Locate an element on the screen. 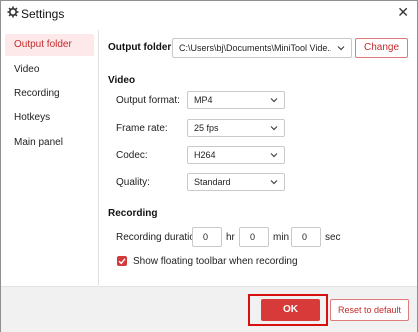 Image resolution: width=418 pixels, height=332 pixels. output-folder-label: Output folder is located at coordinates (140, 47).